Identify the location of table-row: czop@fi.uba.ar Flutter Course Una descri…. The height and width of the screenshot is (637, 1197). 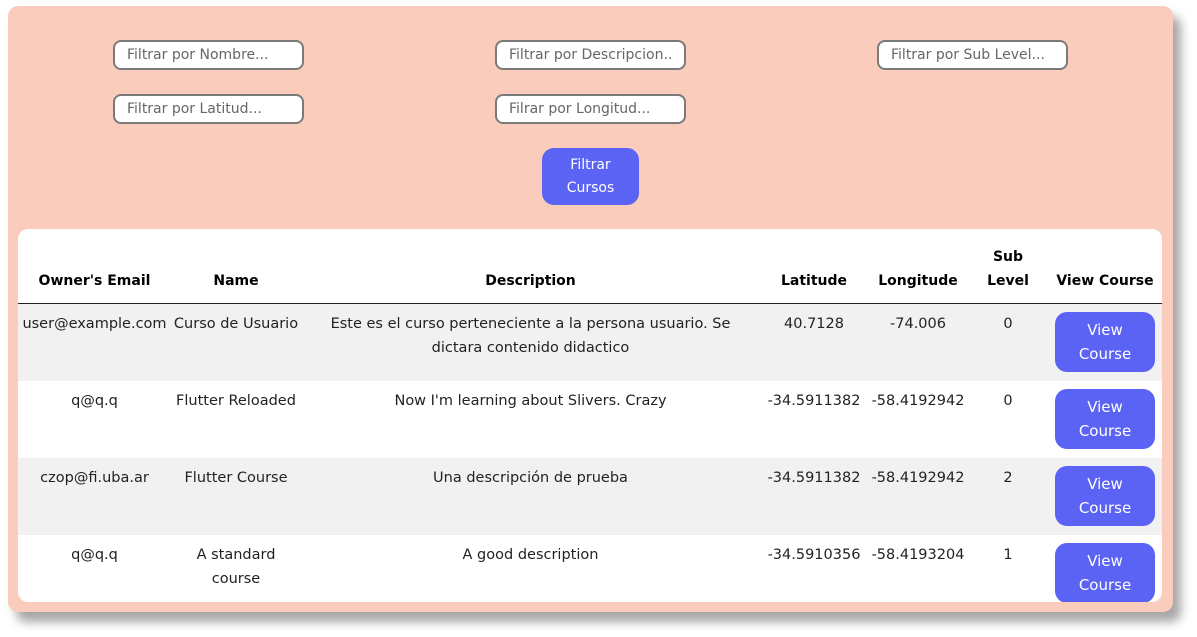
(590, 496).